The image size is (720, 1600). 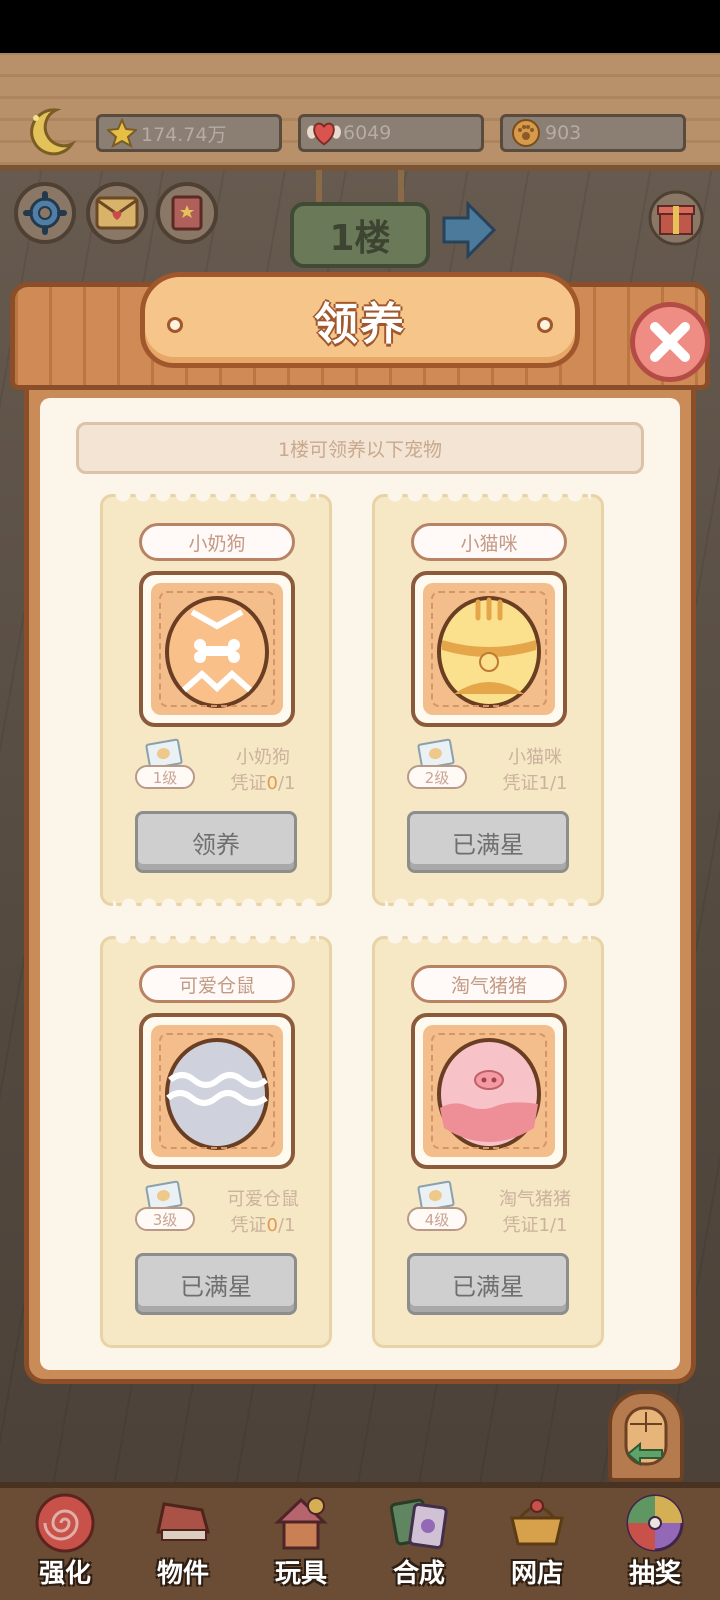 I want to click on nav-label: 玩具, so click(x=300, y=1574).